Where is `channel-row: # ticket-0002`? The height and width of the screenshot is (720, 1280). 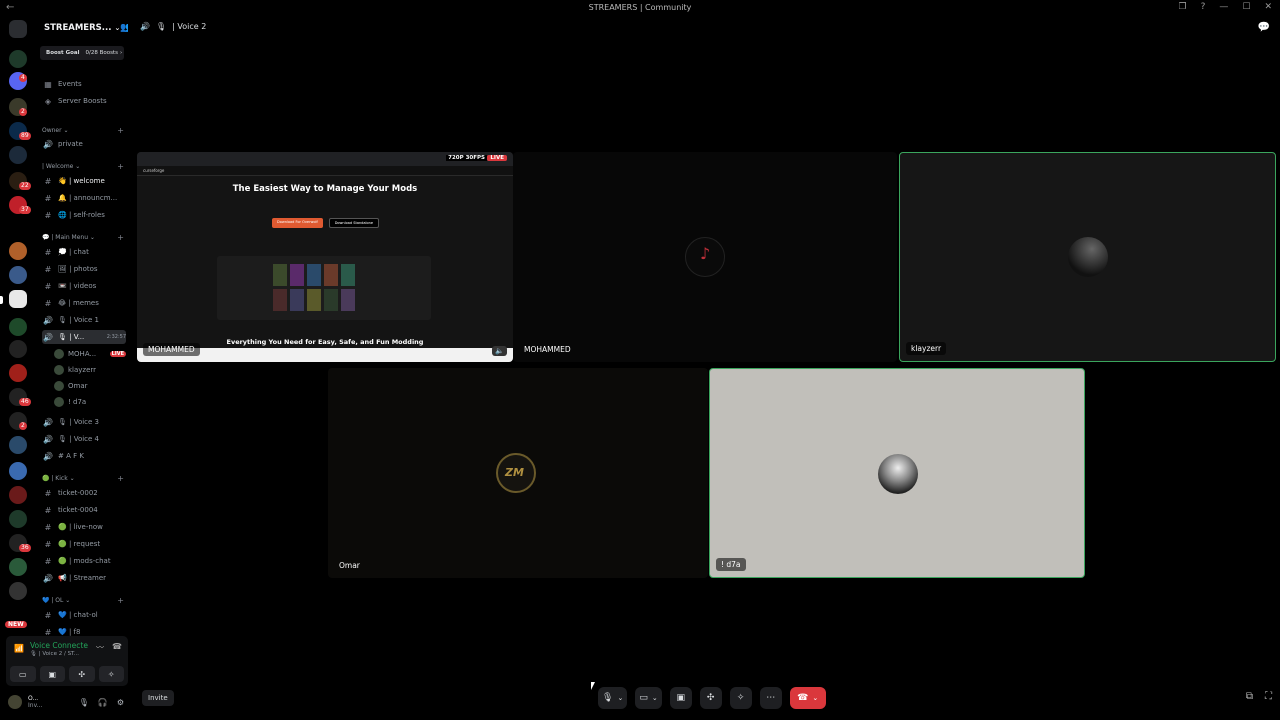 channel-row: # ticket-0002 is located at coordinates (84, 493).